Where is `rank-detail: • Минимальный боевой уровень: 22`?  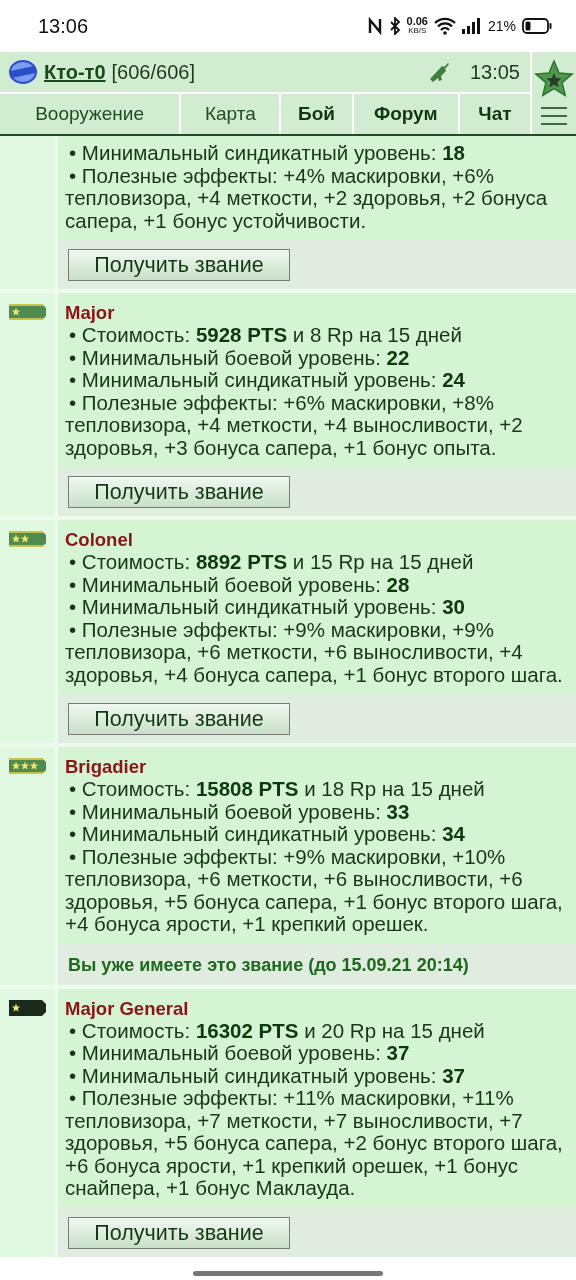 rank-detail: • Минимальный боевой уровень: 22 is located at coordinates (239, 357).